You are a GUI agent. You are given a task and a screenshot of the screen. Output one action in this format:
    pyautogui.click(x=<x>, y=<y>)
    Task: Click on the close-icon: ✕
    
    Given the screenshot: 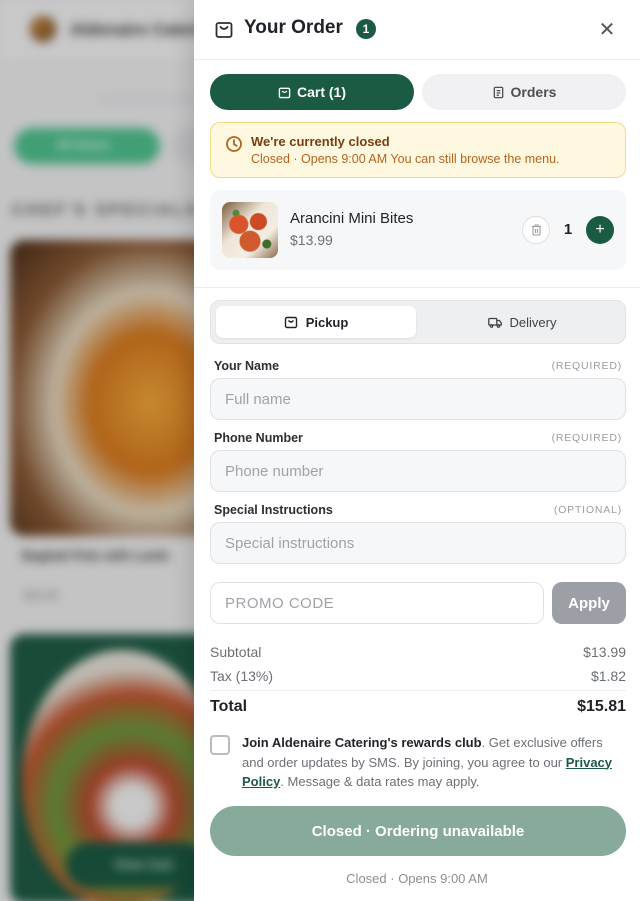 What is the action you would take?
    pyautogui.click(x=607, y=30)
    